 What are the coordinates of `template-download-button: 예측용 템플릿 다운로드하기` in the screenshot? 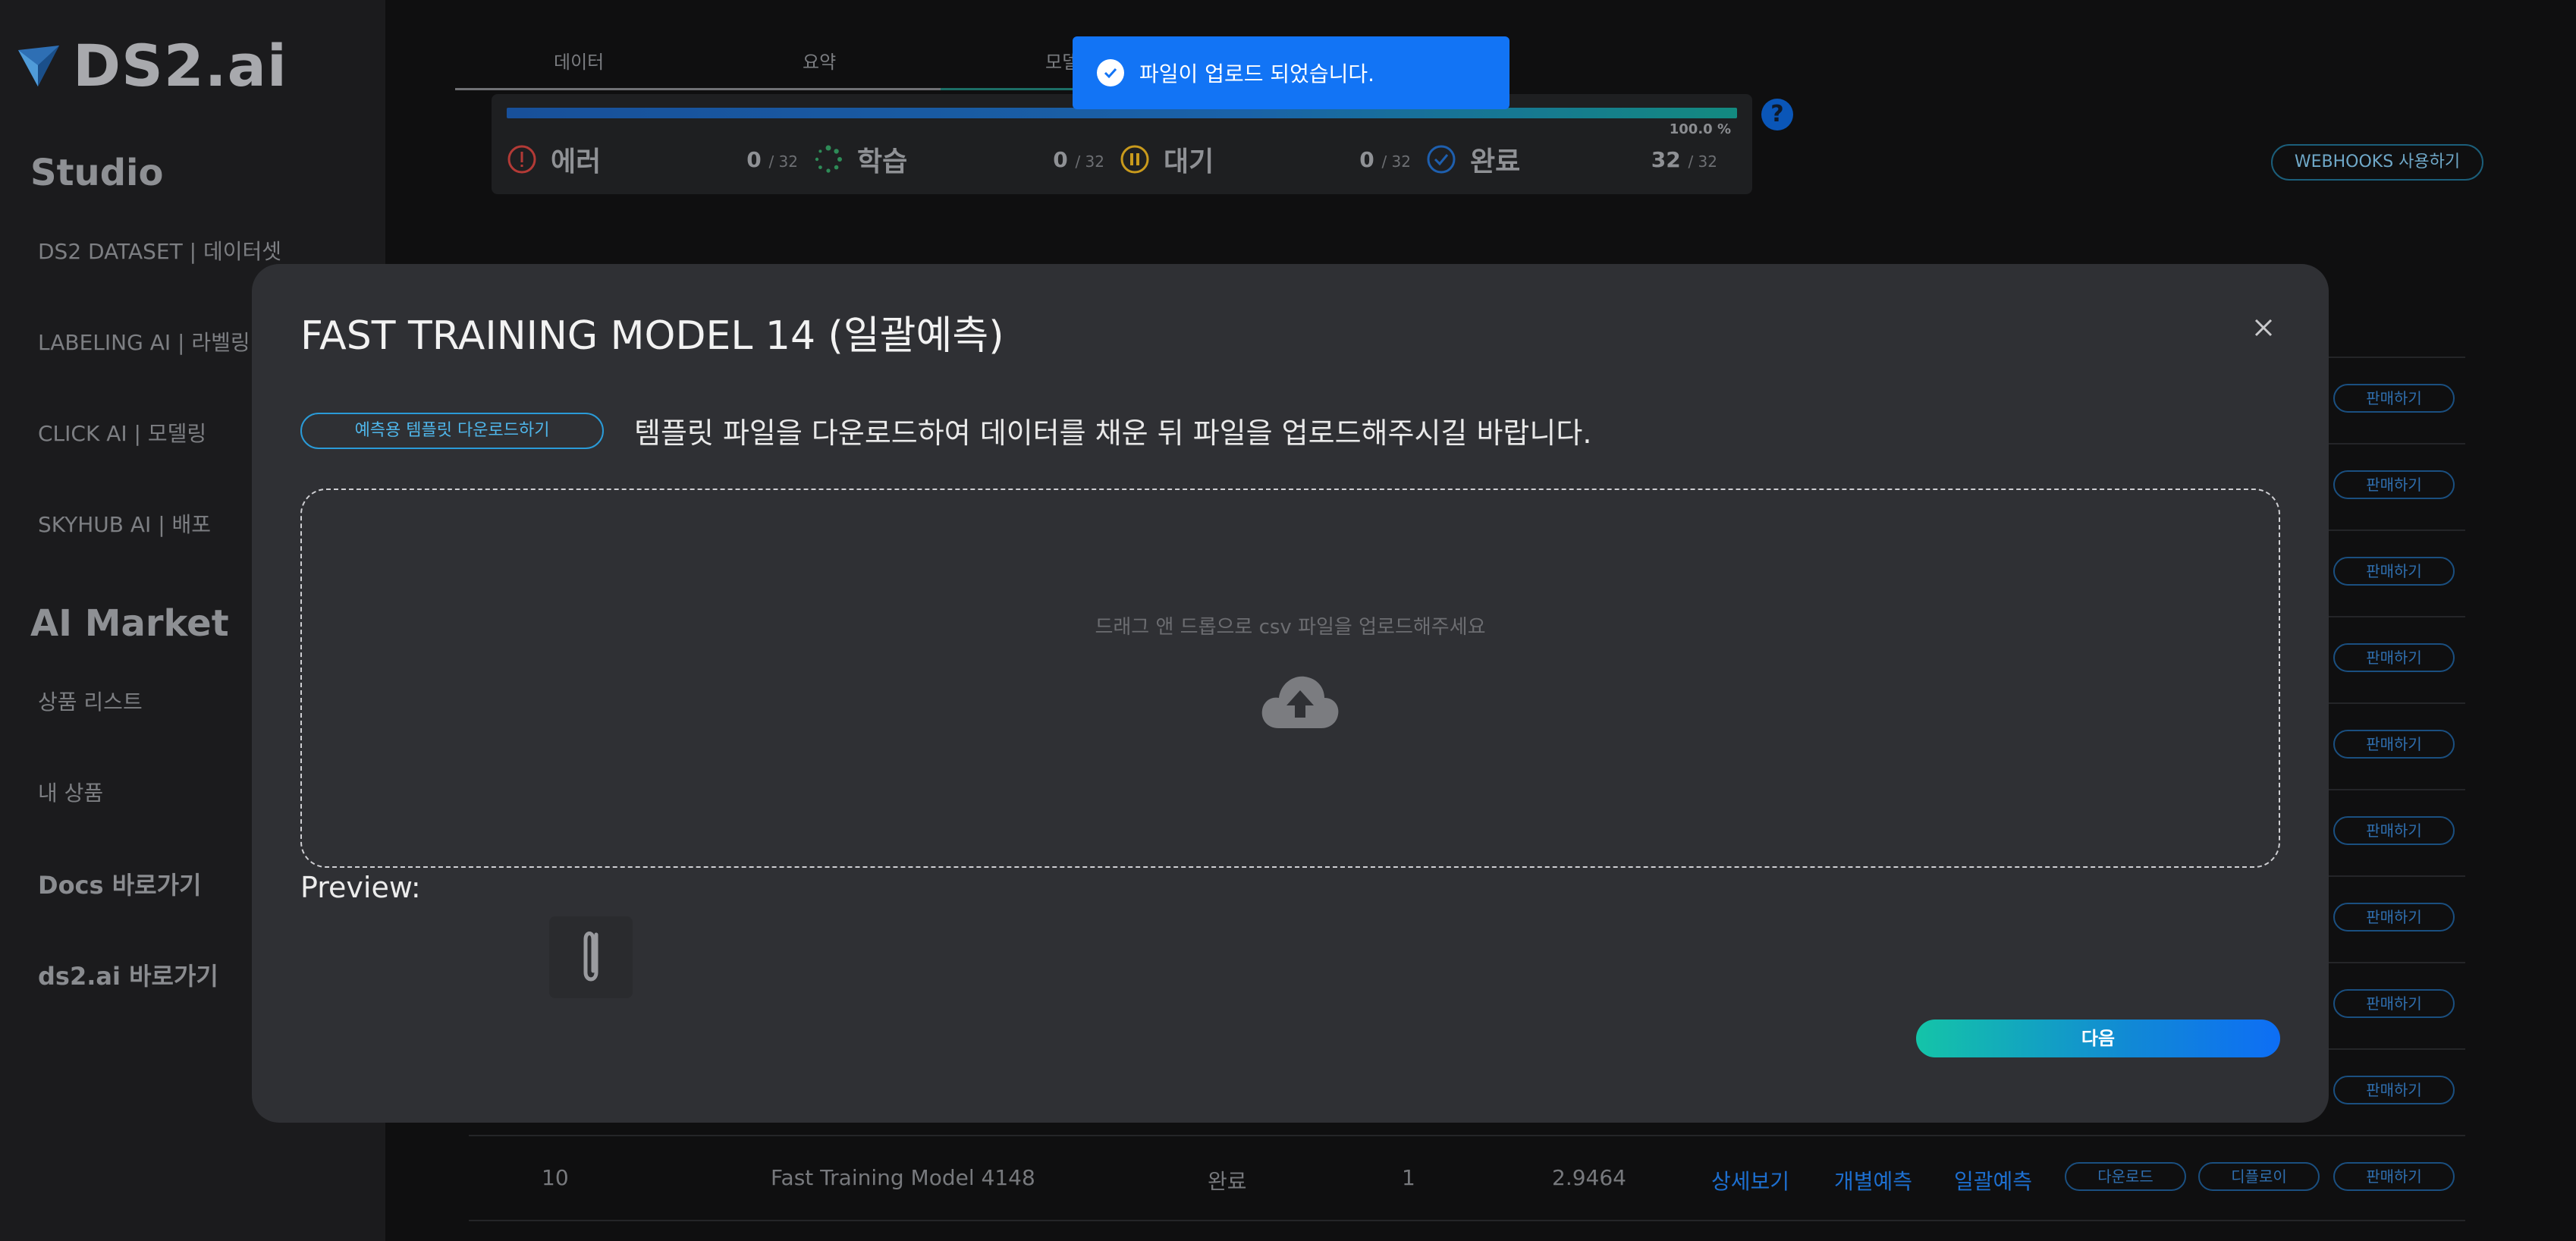 It's located at (452, 431).